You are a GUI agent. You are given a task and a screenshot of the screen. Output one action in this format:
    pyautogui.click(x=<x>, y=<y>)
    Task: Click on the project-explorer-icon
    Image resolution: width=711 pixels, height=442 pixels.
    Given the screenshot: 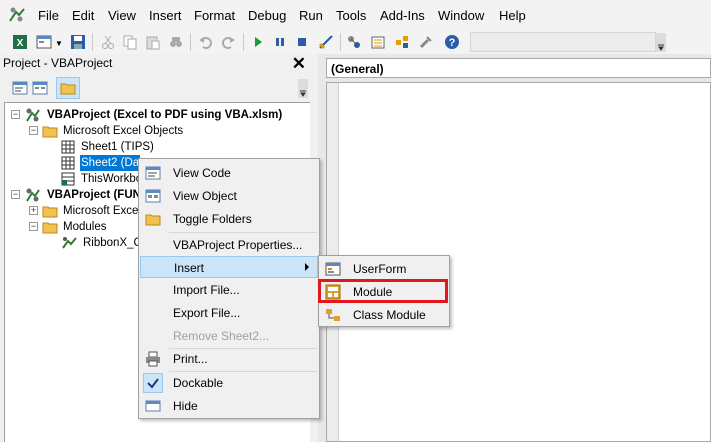 What is the action you would take?
    pyautogui.click(x=354, y=42)
    